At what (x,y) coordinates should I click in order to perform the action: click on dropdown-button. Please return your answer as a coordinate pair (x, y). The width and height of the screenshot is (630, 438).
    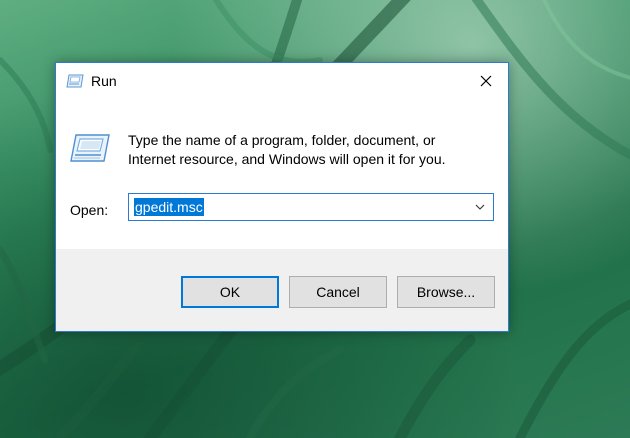
    Looking at the image, I should click on (480, 207).